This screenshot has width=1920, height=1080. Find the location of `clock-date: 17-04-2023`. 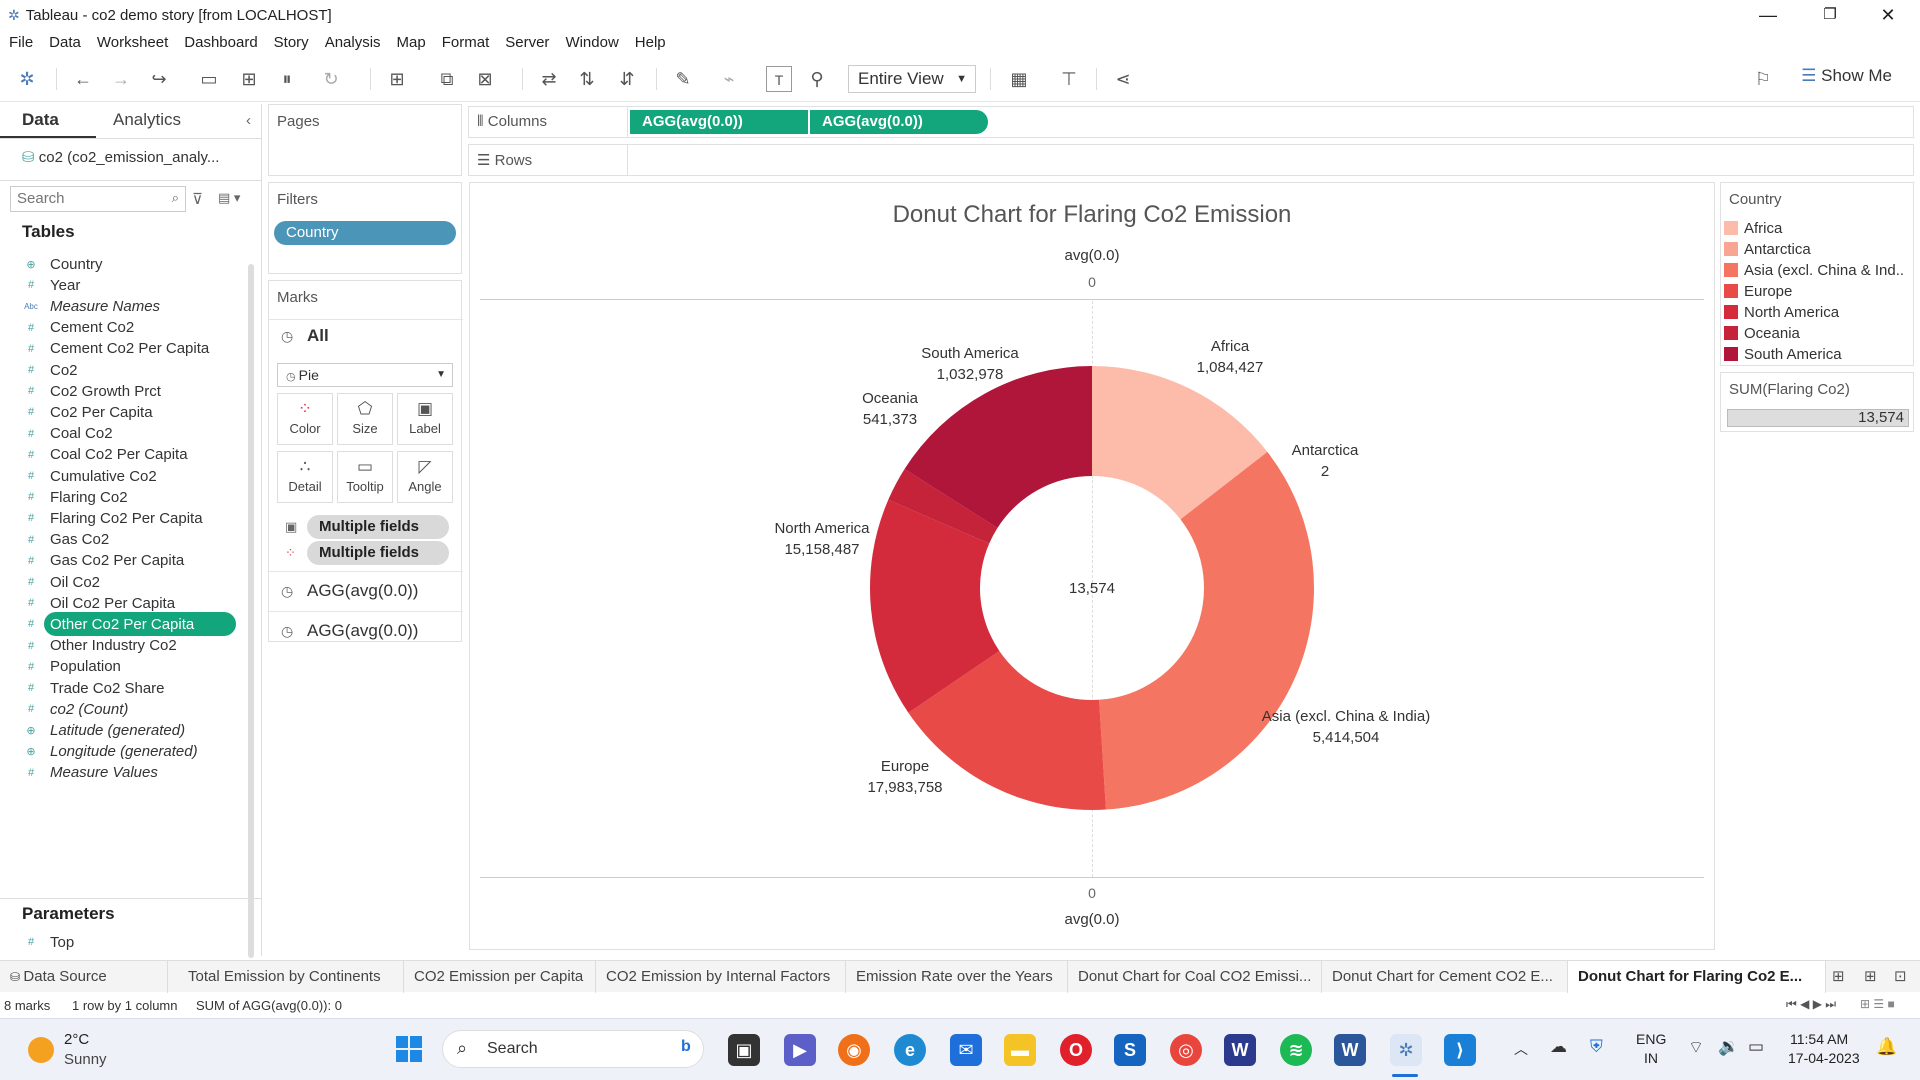

clock-date: 17-04-2023 is located at coordinates (1824, 1058).